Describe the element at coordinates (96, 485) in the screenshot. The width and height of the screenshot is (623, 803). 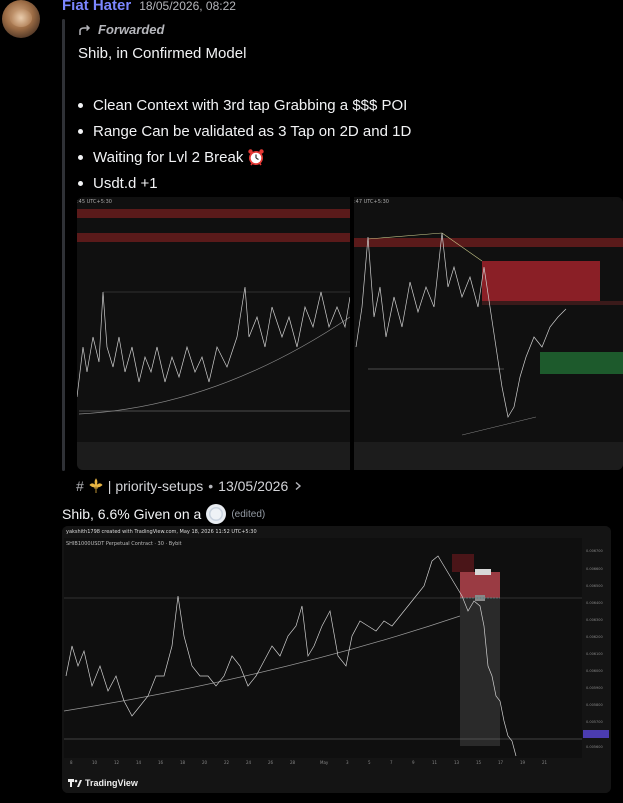
I see `fleur-de-lis-icon` at that location.